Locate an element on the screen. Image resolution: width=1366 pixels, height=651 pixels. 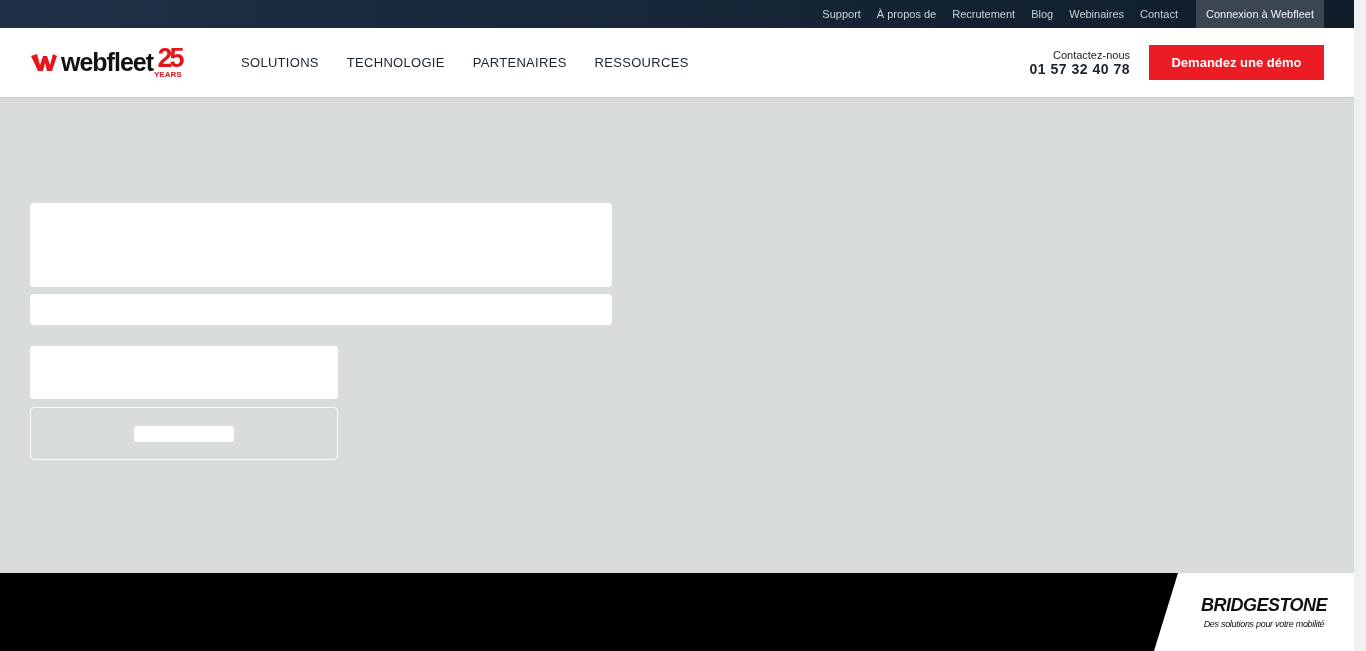
nav-item: SOLUTIONS is located at coordinates (280, 62).